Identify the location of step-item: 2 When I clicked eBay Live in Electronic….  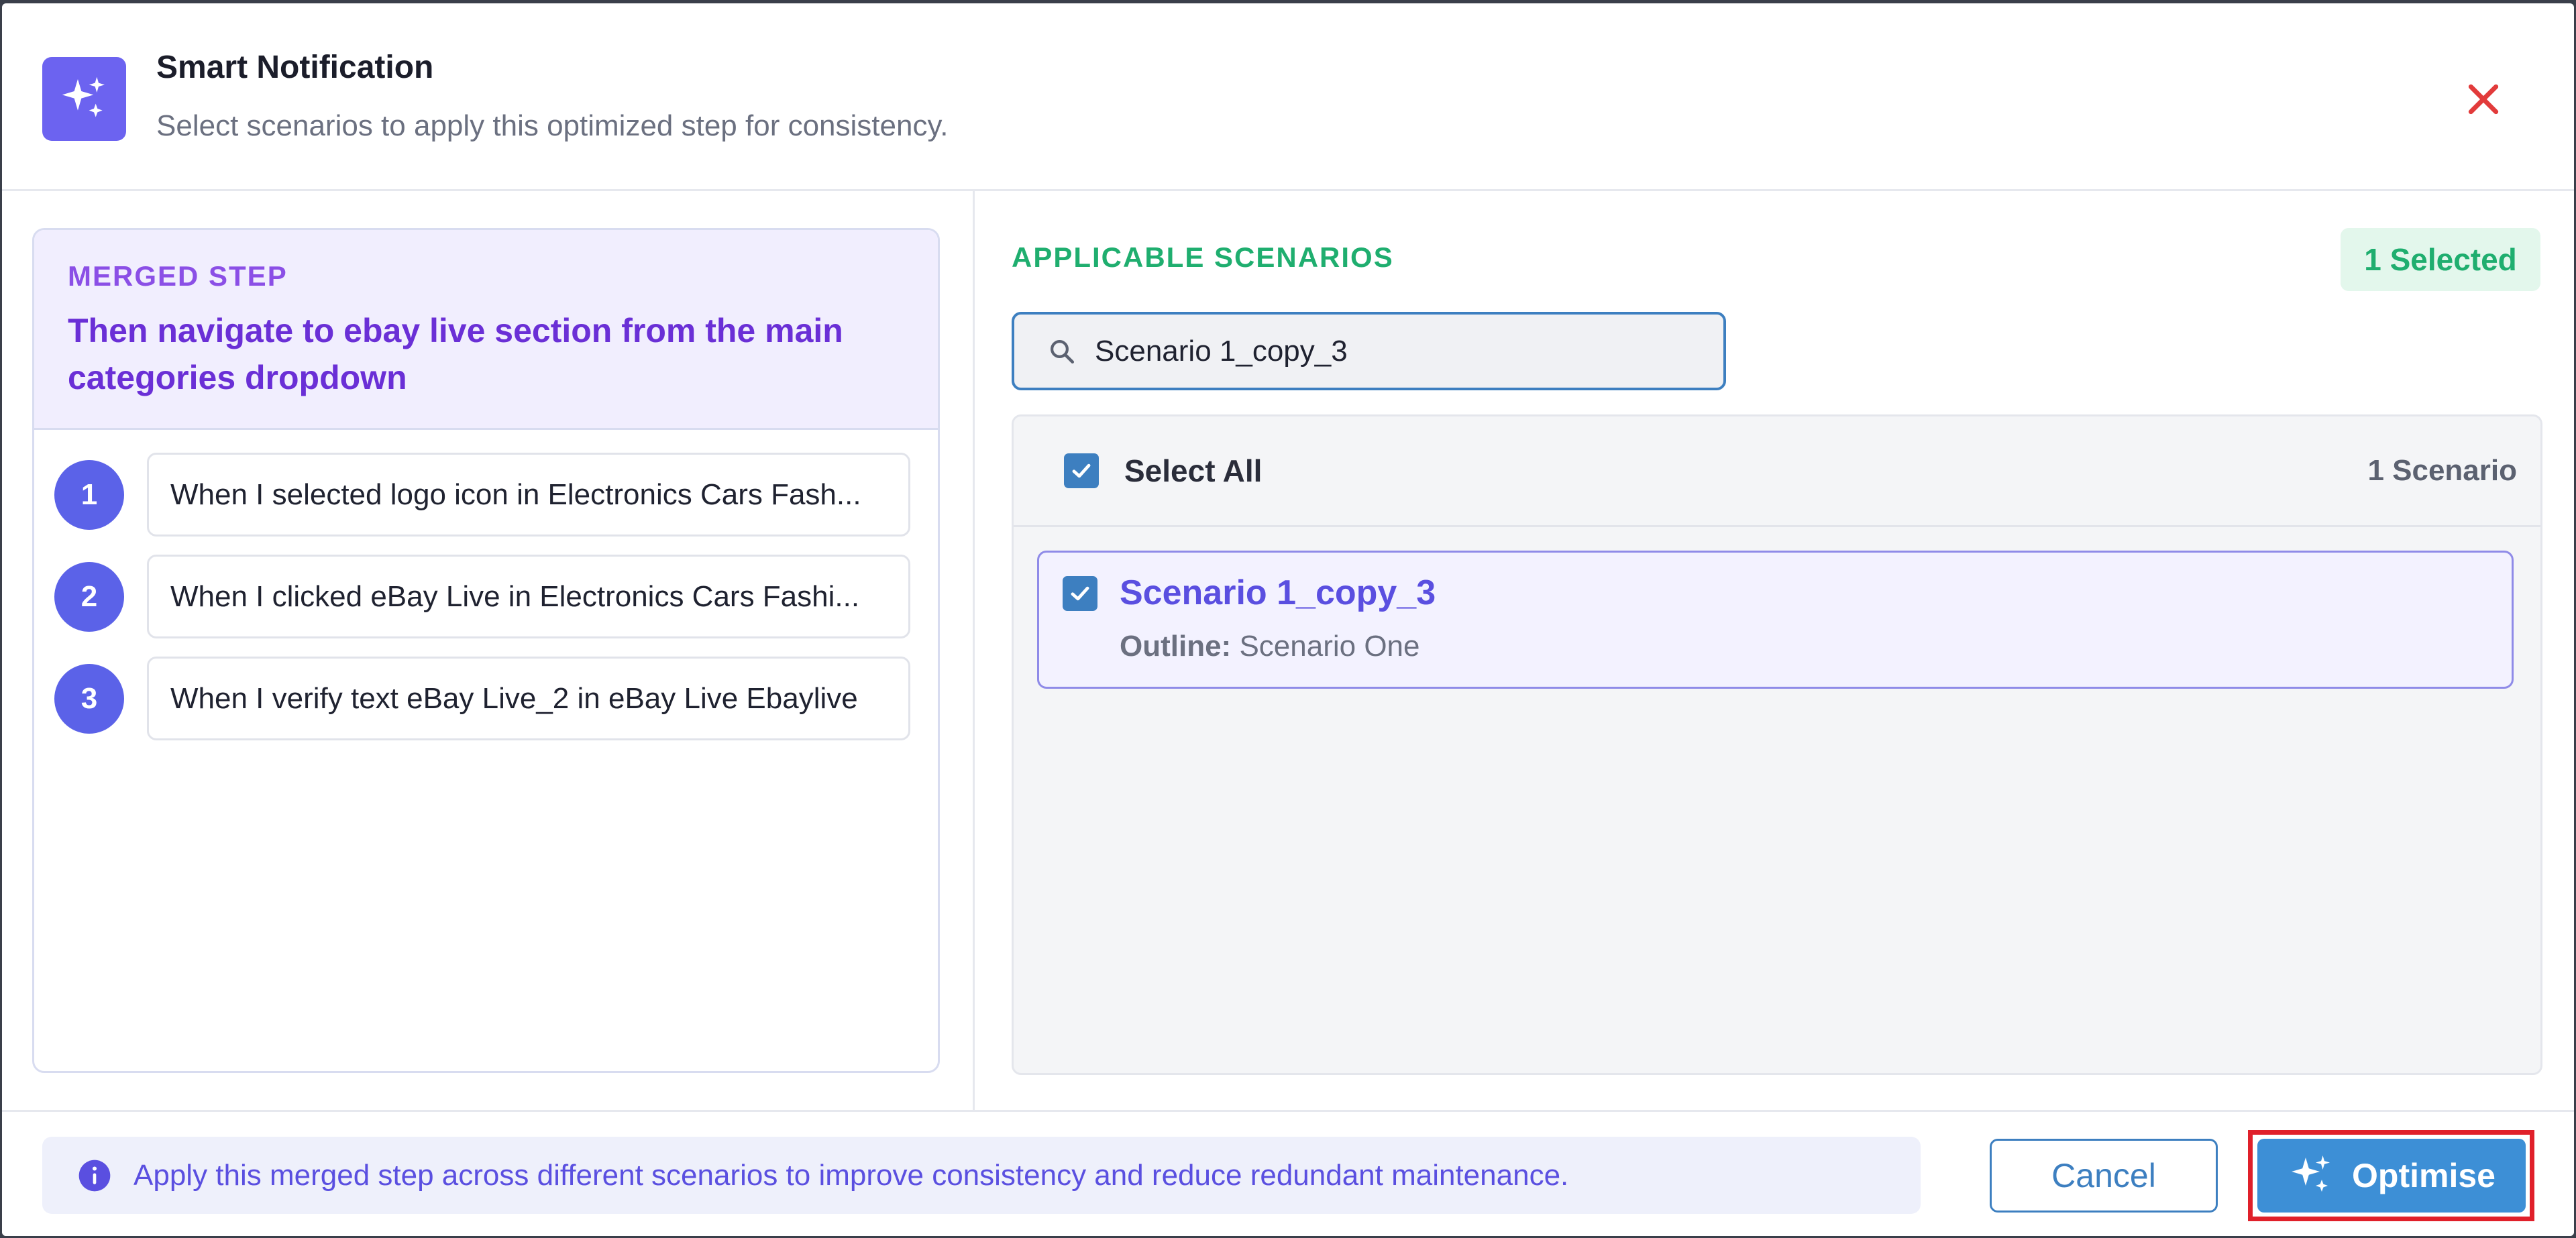
(487, 596).